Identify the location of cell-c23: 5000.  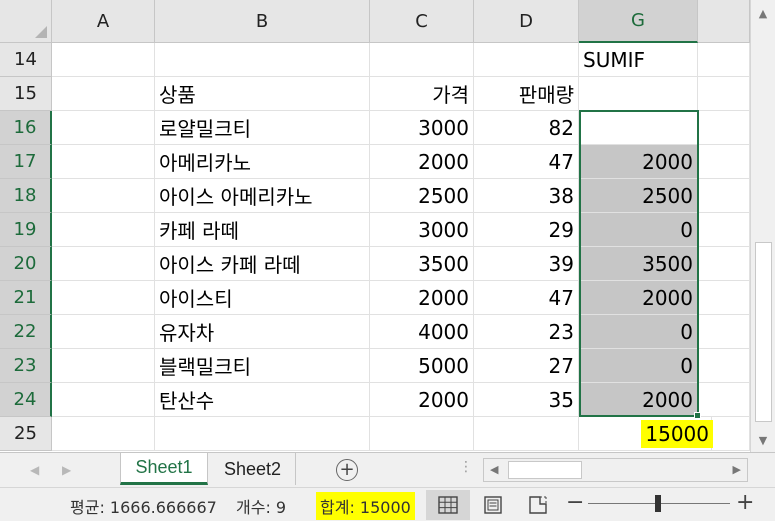
(422, 366).